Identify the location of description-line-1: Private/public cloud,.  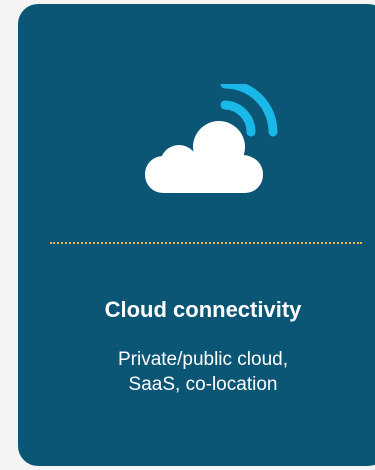
(203, 359).